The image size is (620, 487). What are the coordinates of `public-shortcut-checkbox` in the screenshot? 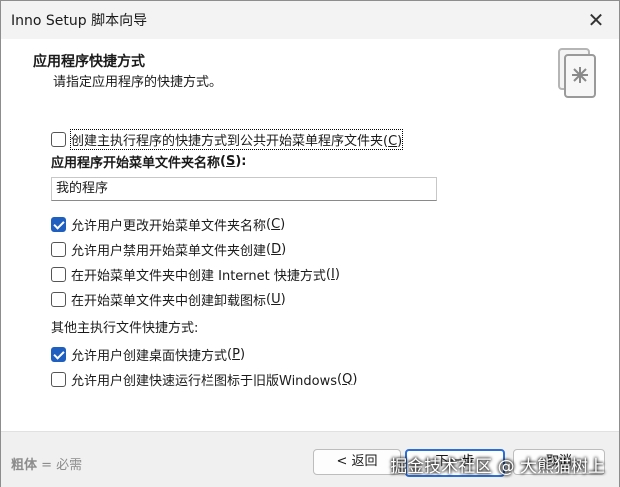 It's located at (58, 139).